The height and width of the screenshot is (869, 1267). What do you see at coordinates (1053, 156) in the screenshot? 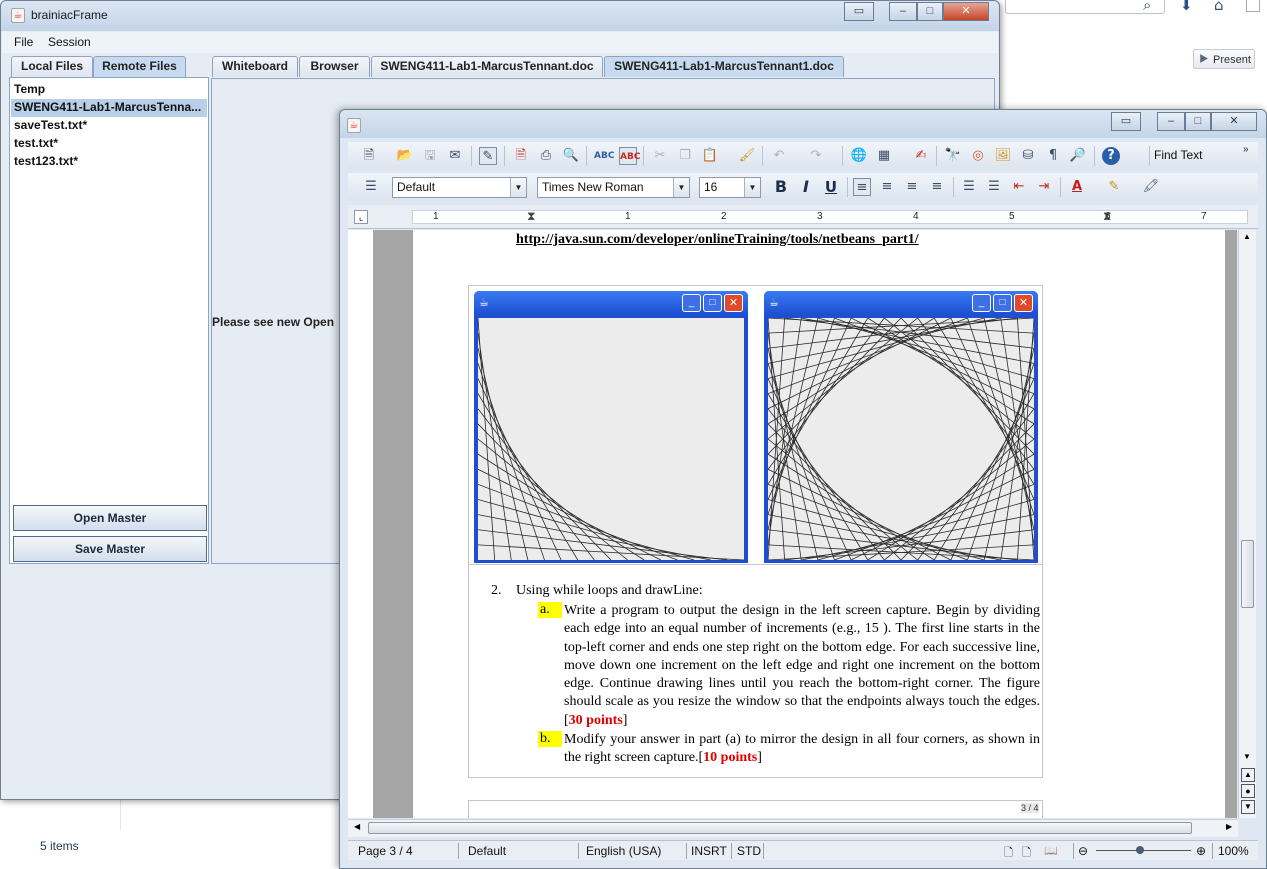
I see `formatting-marks-icon: ¶` at bounding box center [1053, 156].